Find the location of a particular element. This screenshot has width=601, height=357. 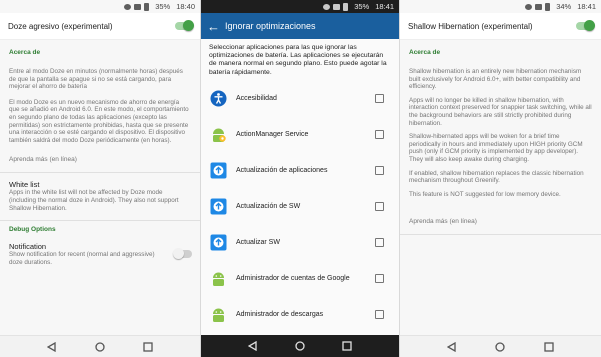

app-label: Administrador de descargas is located at coordinates (280, 314).